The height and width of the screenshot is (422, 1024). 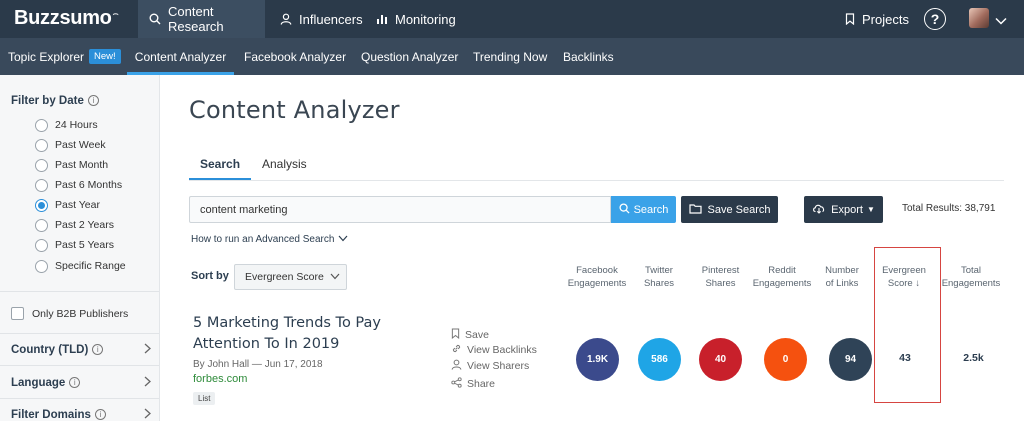 I want to click on caret-down-icon: ▼, so click(x=870, y=209).